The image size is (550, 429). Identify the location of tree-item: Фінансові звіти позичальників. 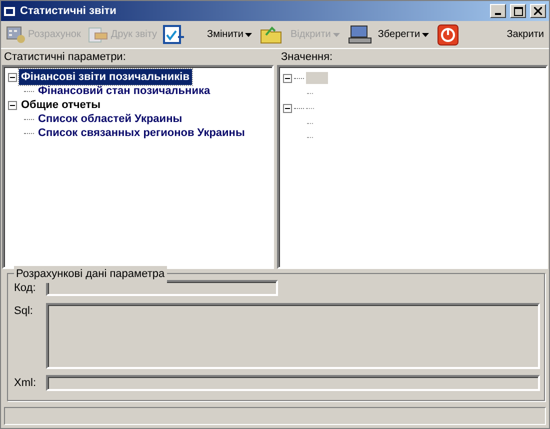
(105, 77).